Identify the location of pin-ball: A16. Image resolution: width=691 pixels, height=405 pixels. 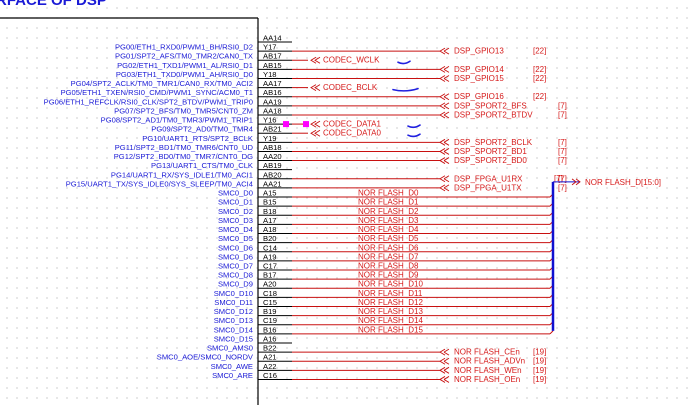
(270, 338).